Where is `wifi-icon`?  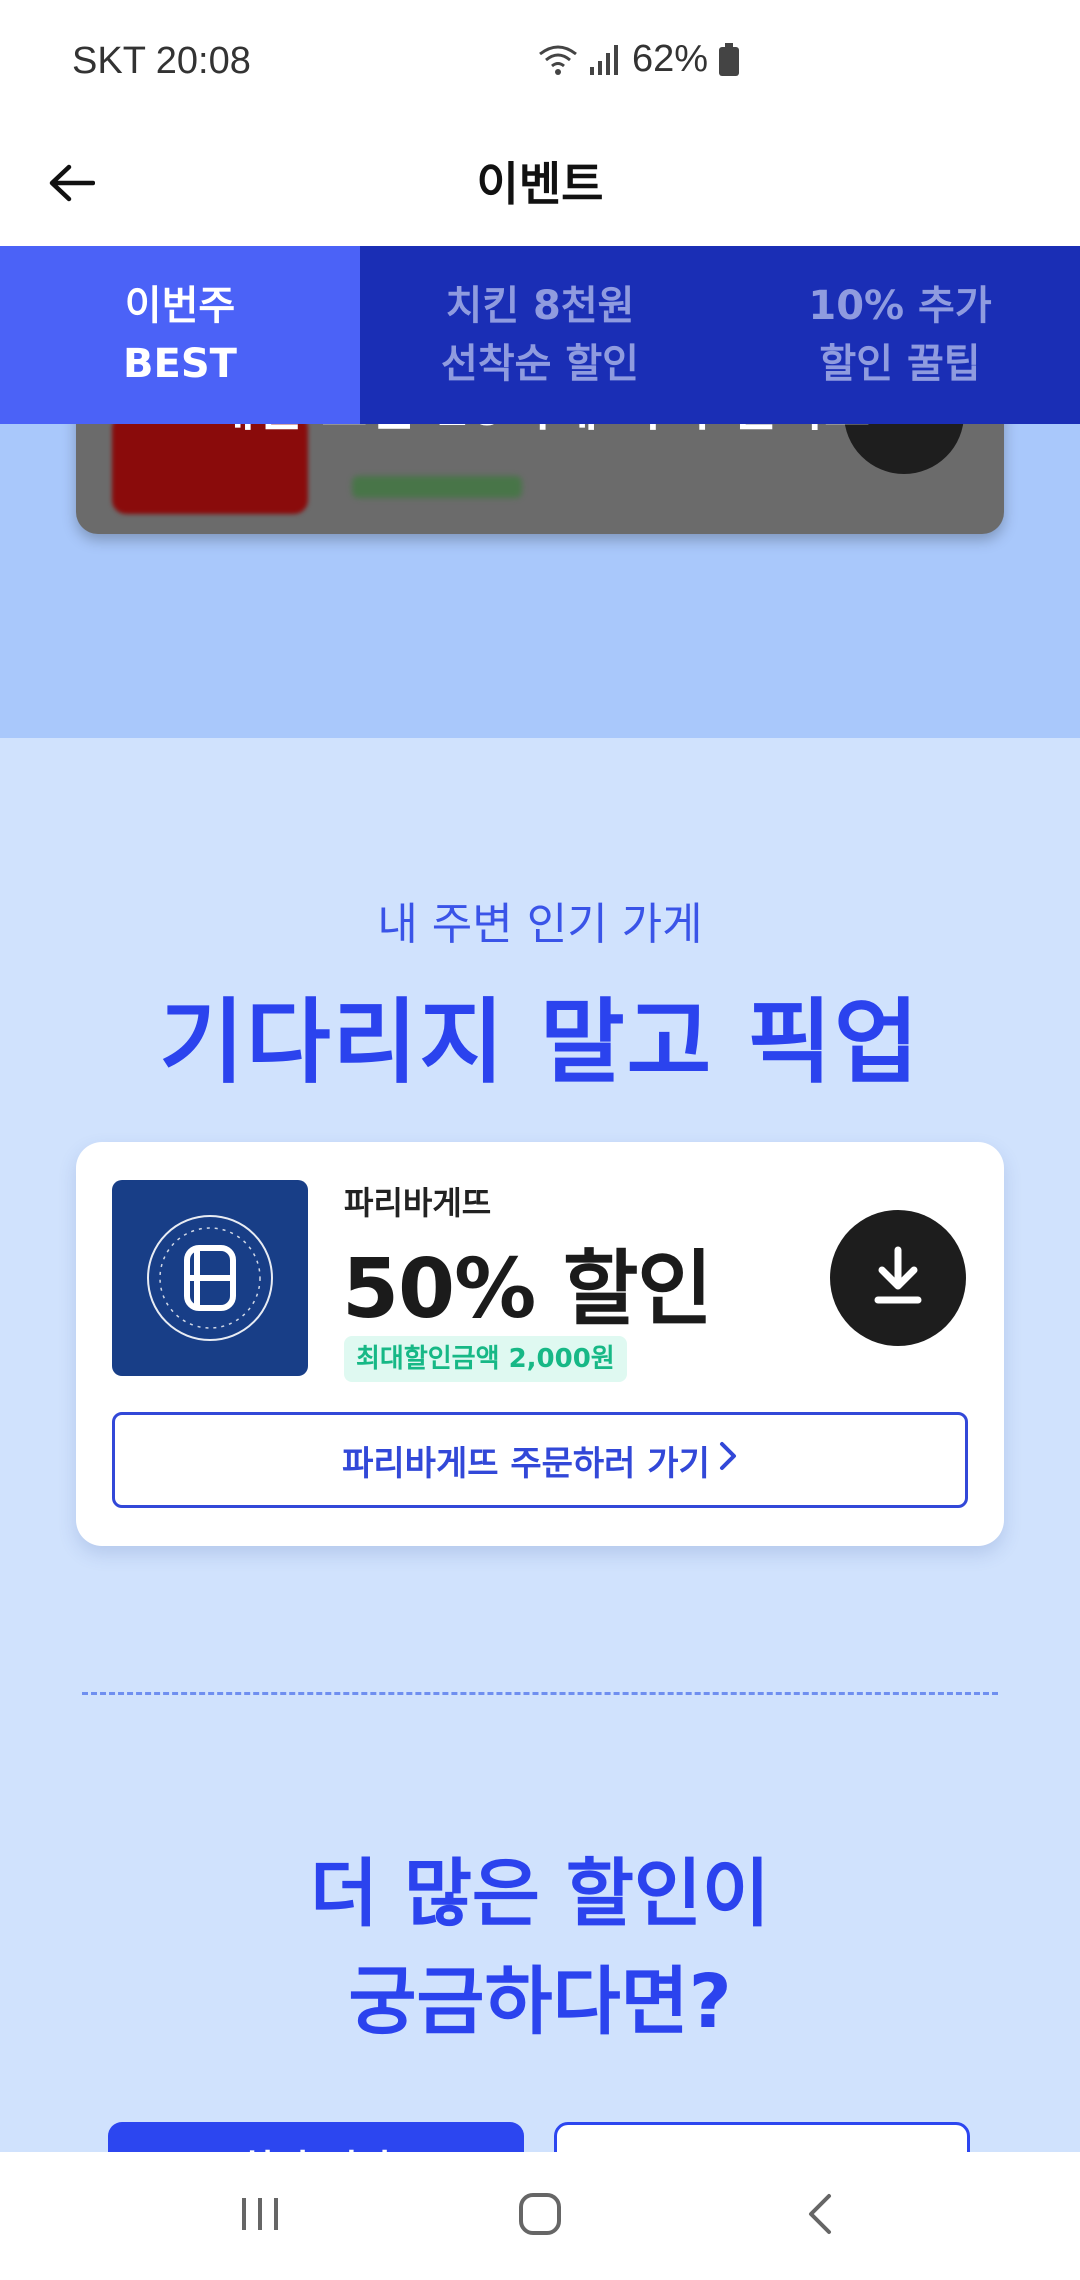
wifi-icon is located at coordinates (558, 60).